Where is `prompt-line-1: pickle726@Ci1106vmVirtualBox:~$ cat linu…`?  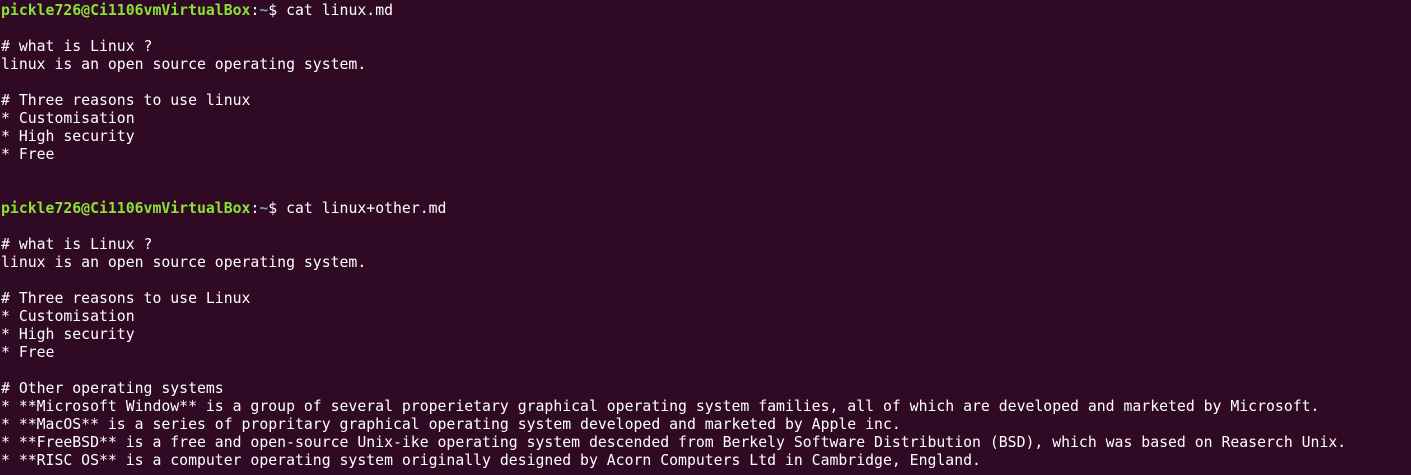
prompt-line-1: pickle726@Ci1106vmVirtualBox:~$ cat linu… is located at coordinates (706, 11).